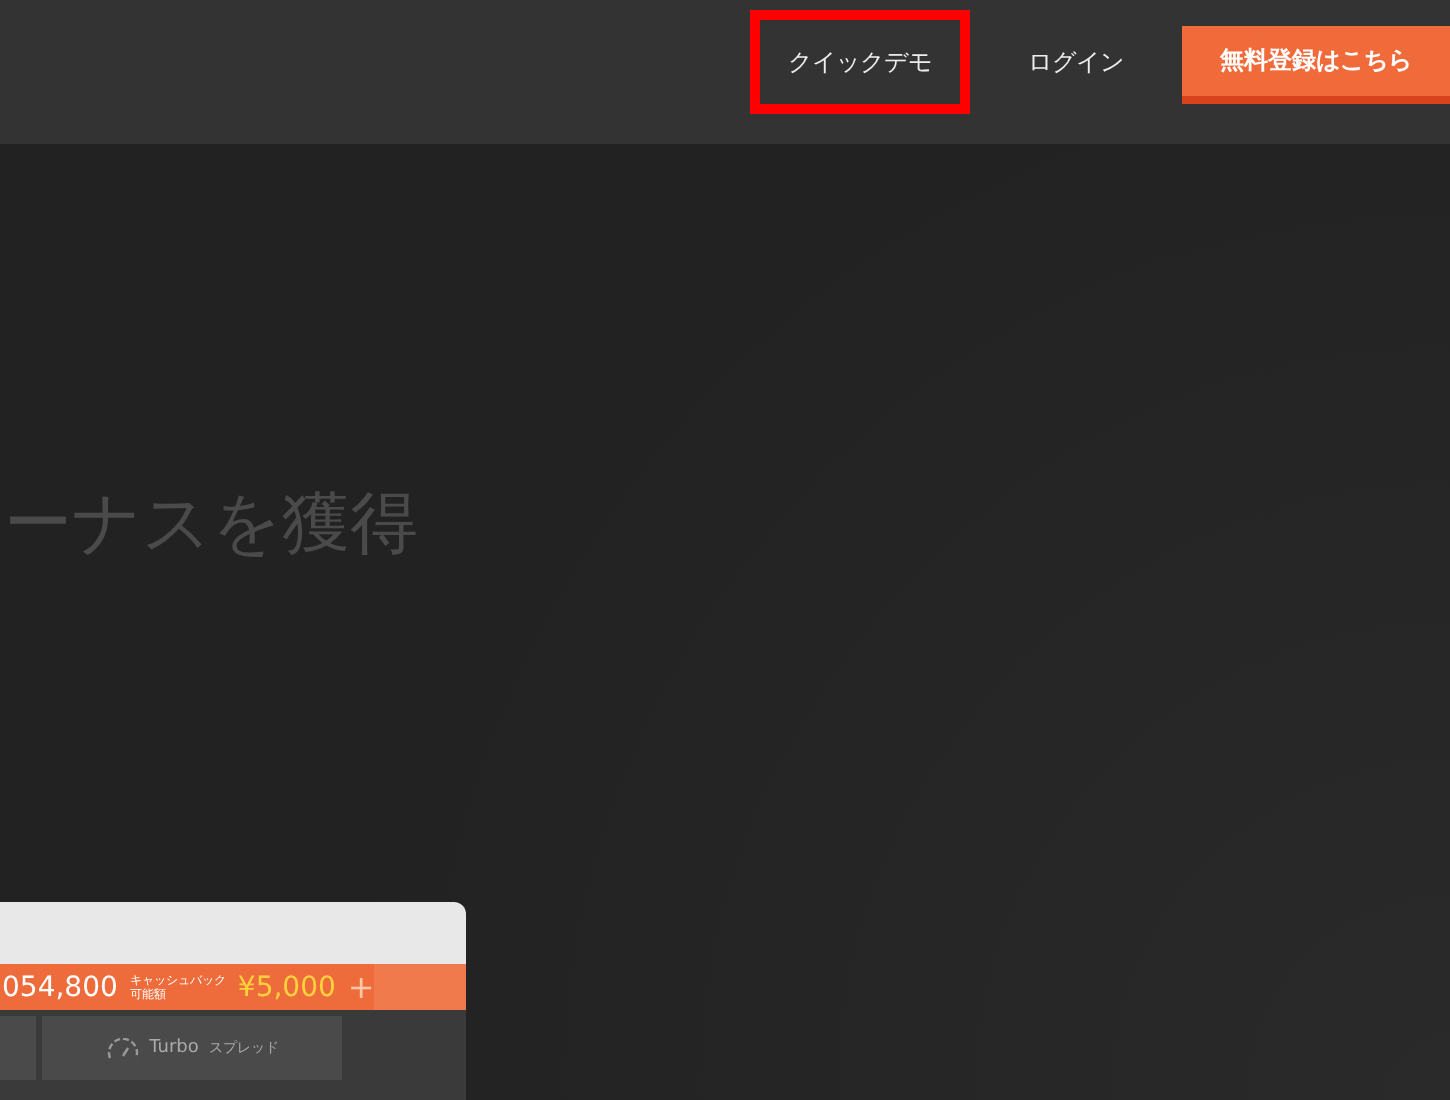 This screenshot has height=1100, width=1450. Describe the element at coordinates (1076, 62) in the screenshot. I see `nav-link: ログイン` at that location.